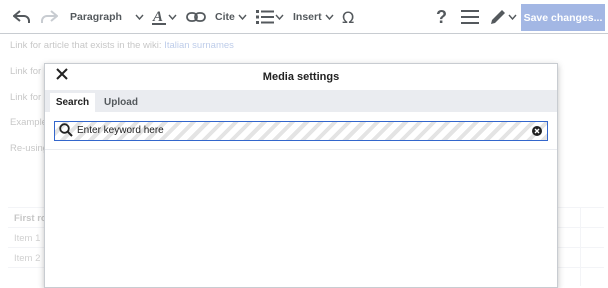 This screenshot has width=608, height=288. What do you see at coordinates (72, 102) in the screenshot?
I see `tab-search: Search` at bounding box center [72, 102].